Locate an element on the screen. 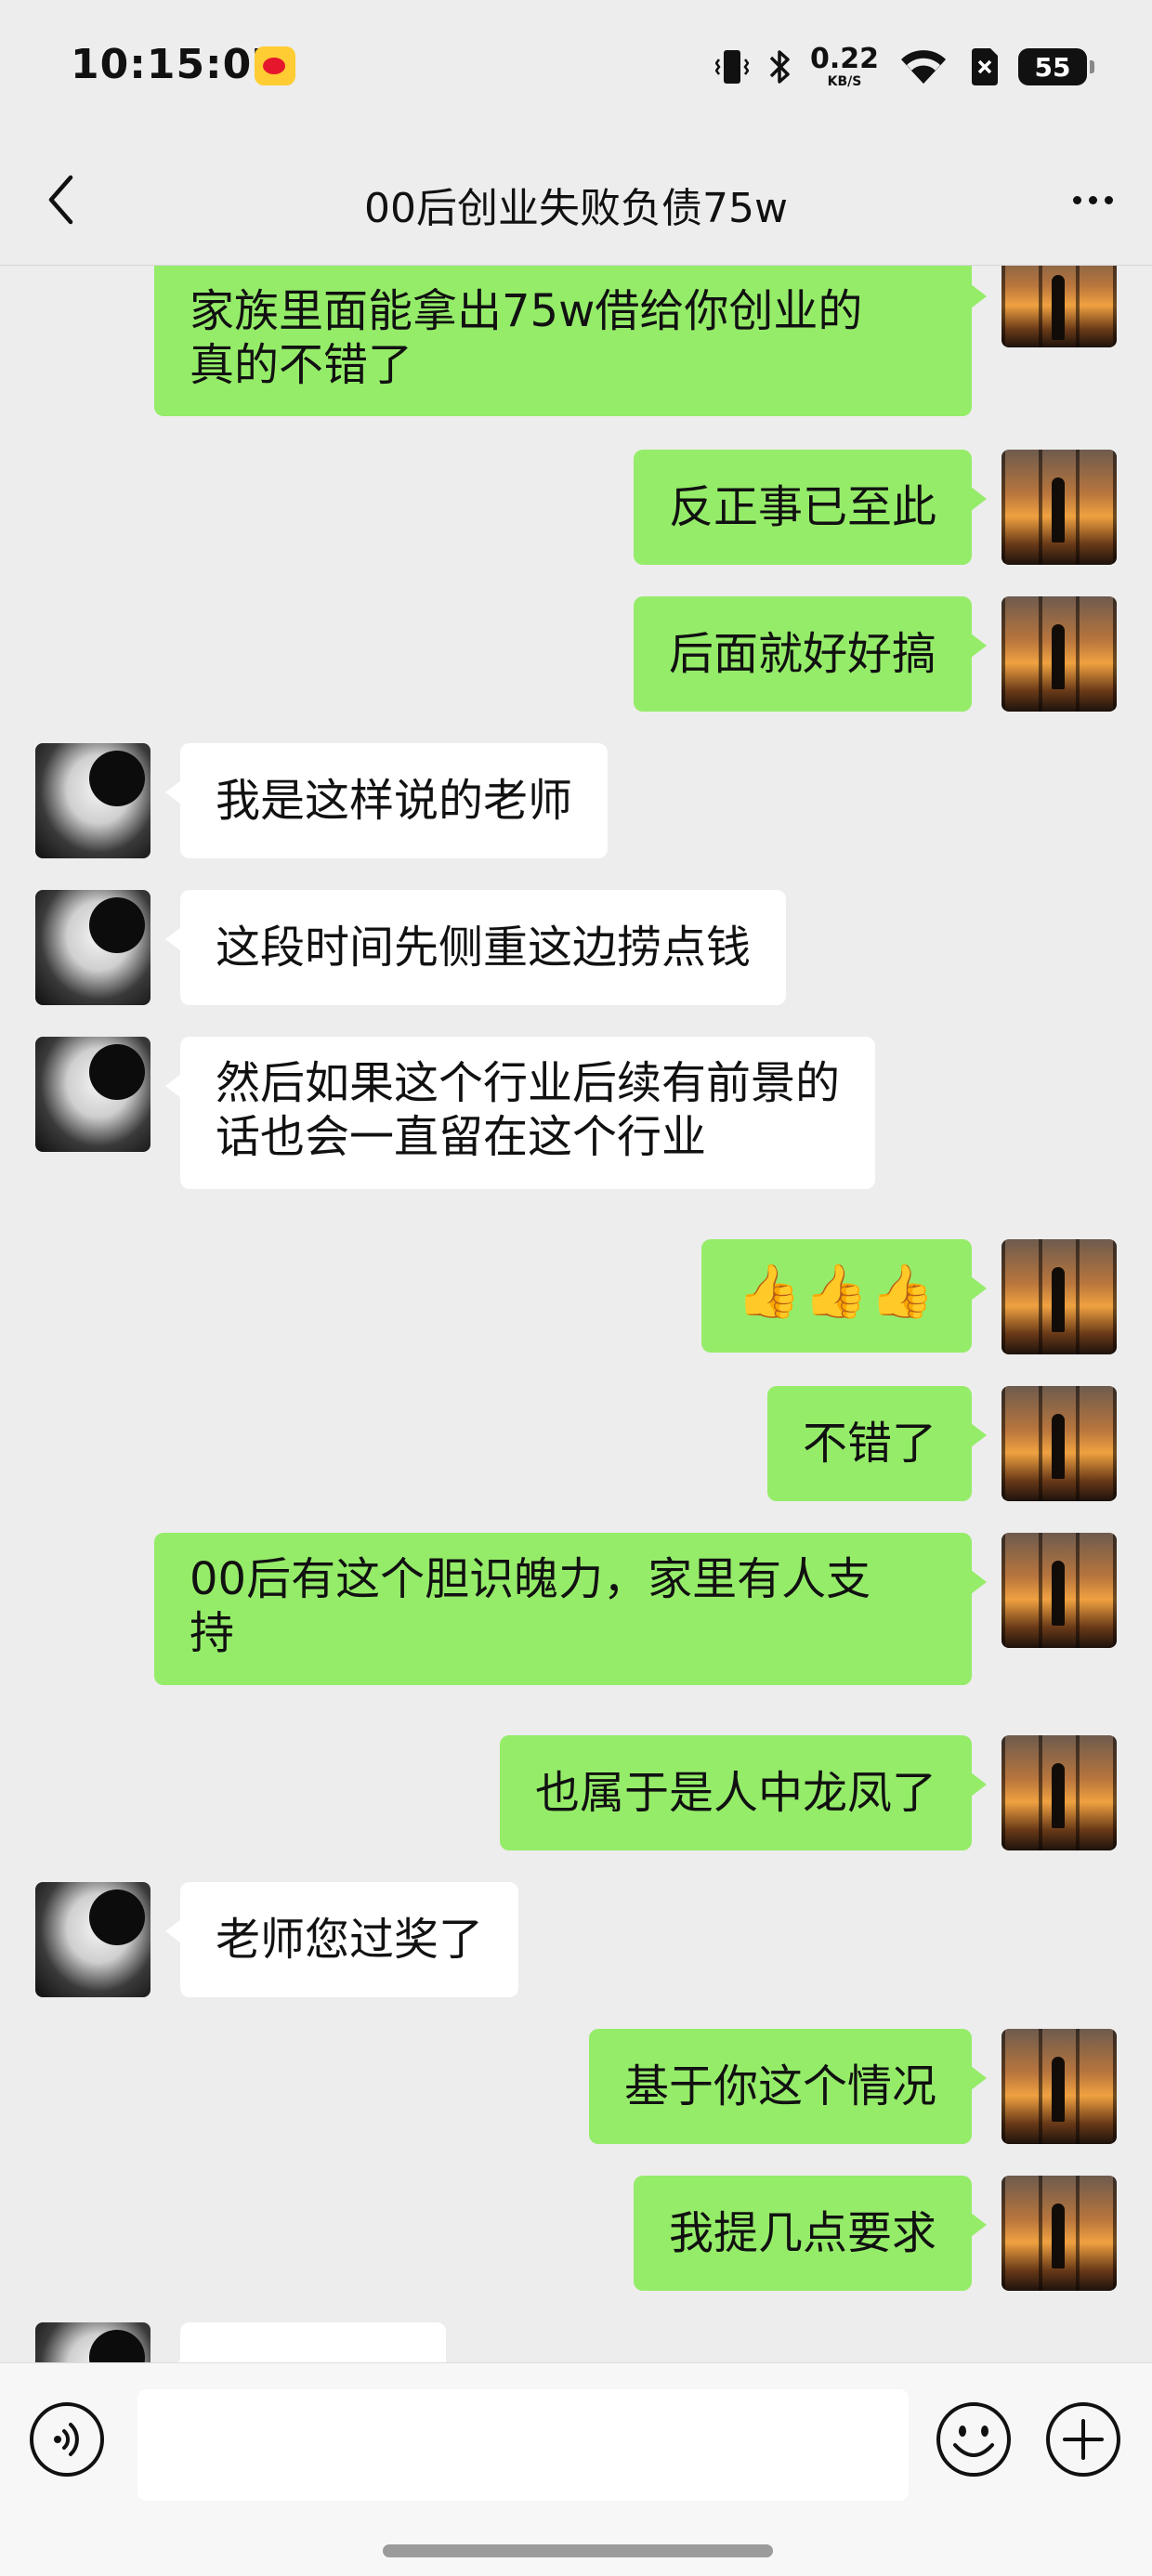  weibo-icon is located at coordinates (275, 65).